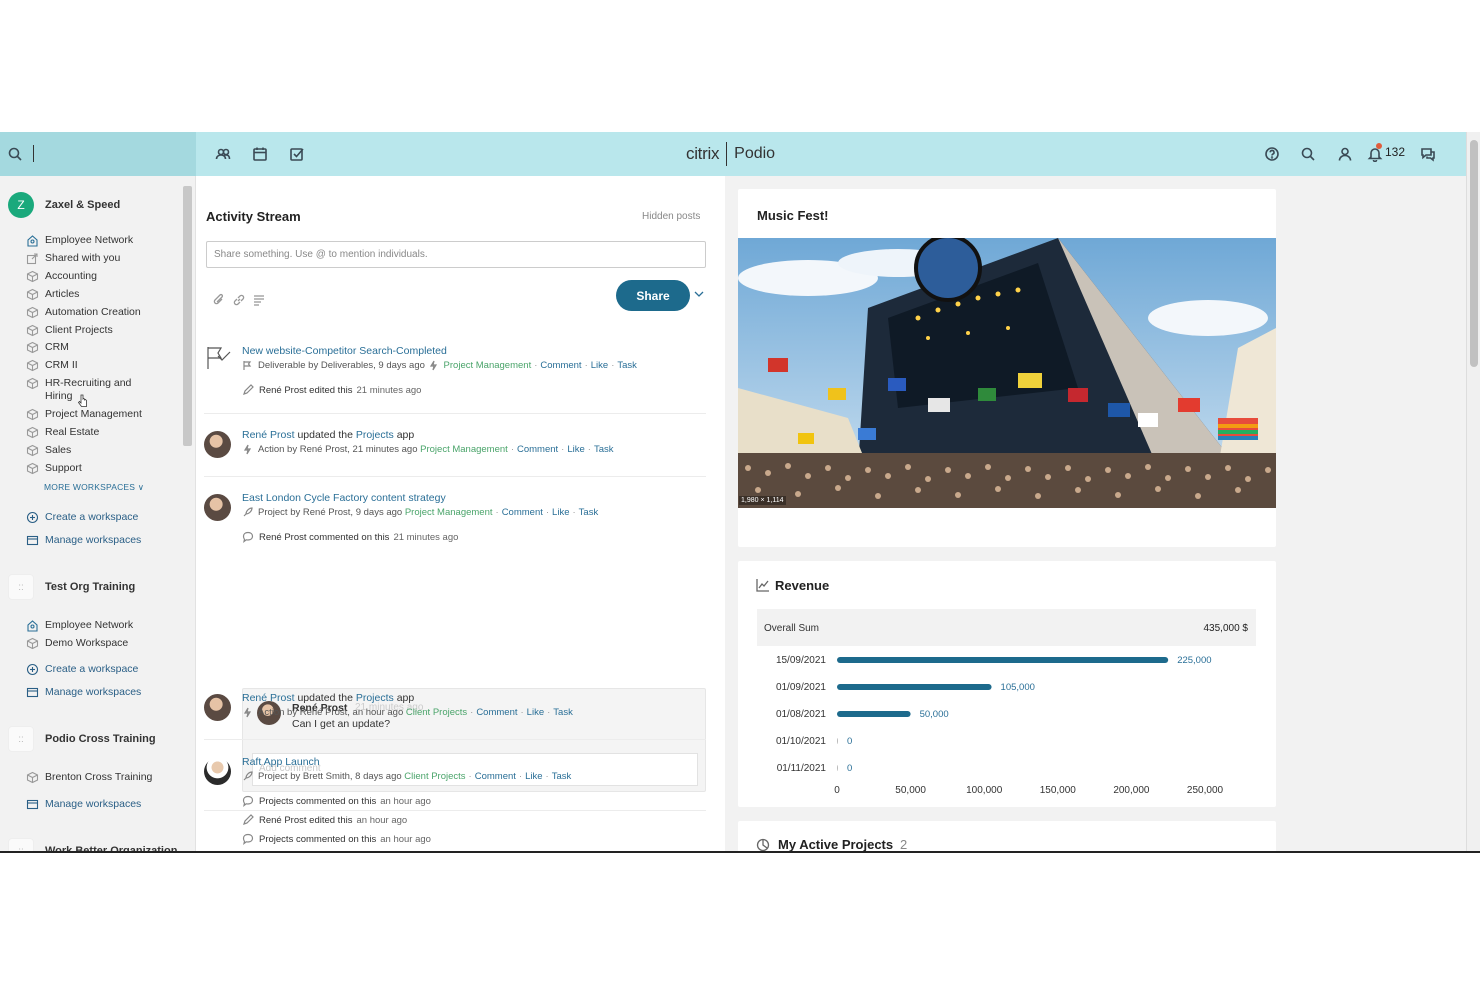  Describe the element at coordinates (324, 820) in the screenshot. I see `feed-sub-event: René Prost edited this an hour ago` at that location.